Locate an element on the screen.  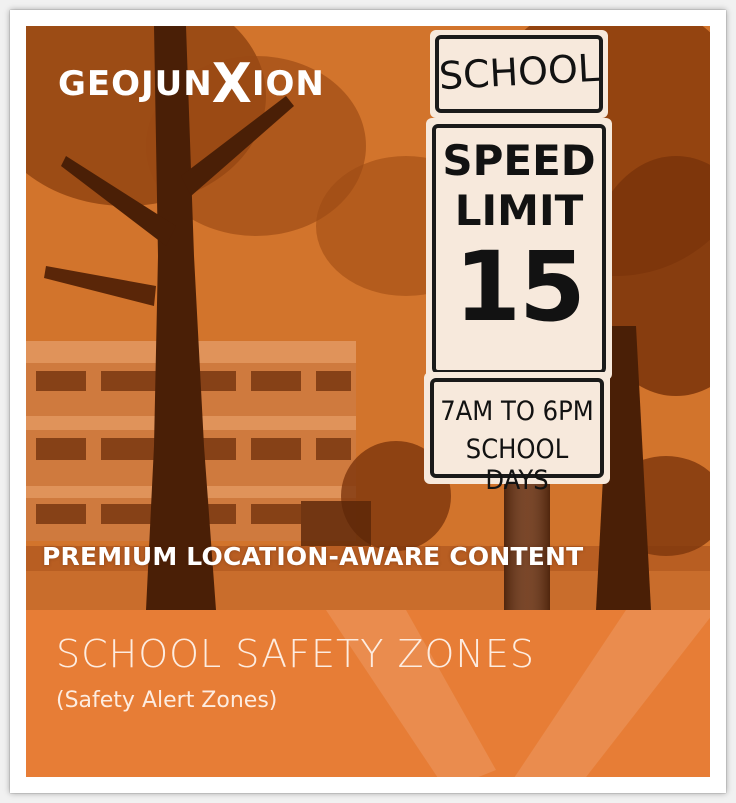
sign-school-label: SCHOOL is located at coordinates (519, 72).